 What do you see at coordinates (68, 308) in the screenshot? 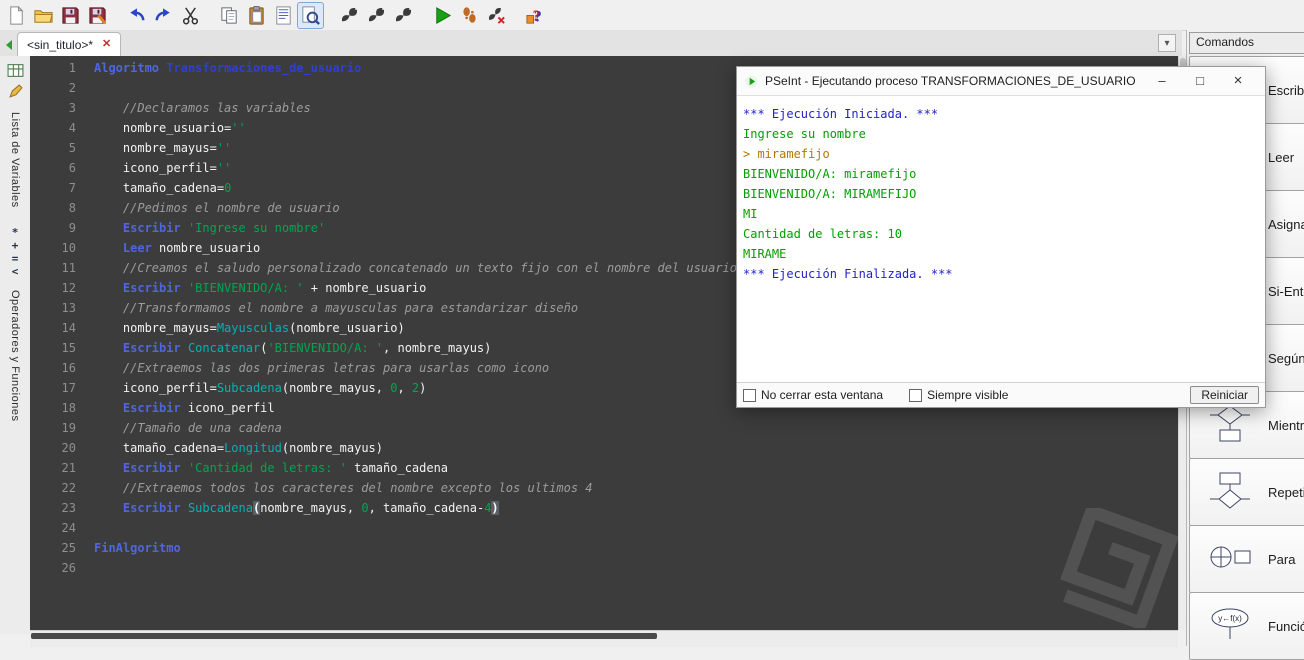
I see `line-number: 13` at bounding box center [68, 308].